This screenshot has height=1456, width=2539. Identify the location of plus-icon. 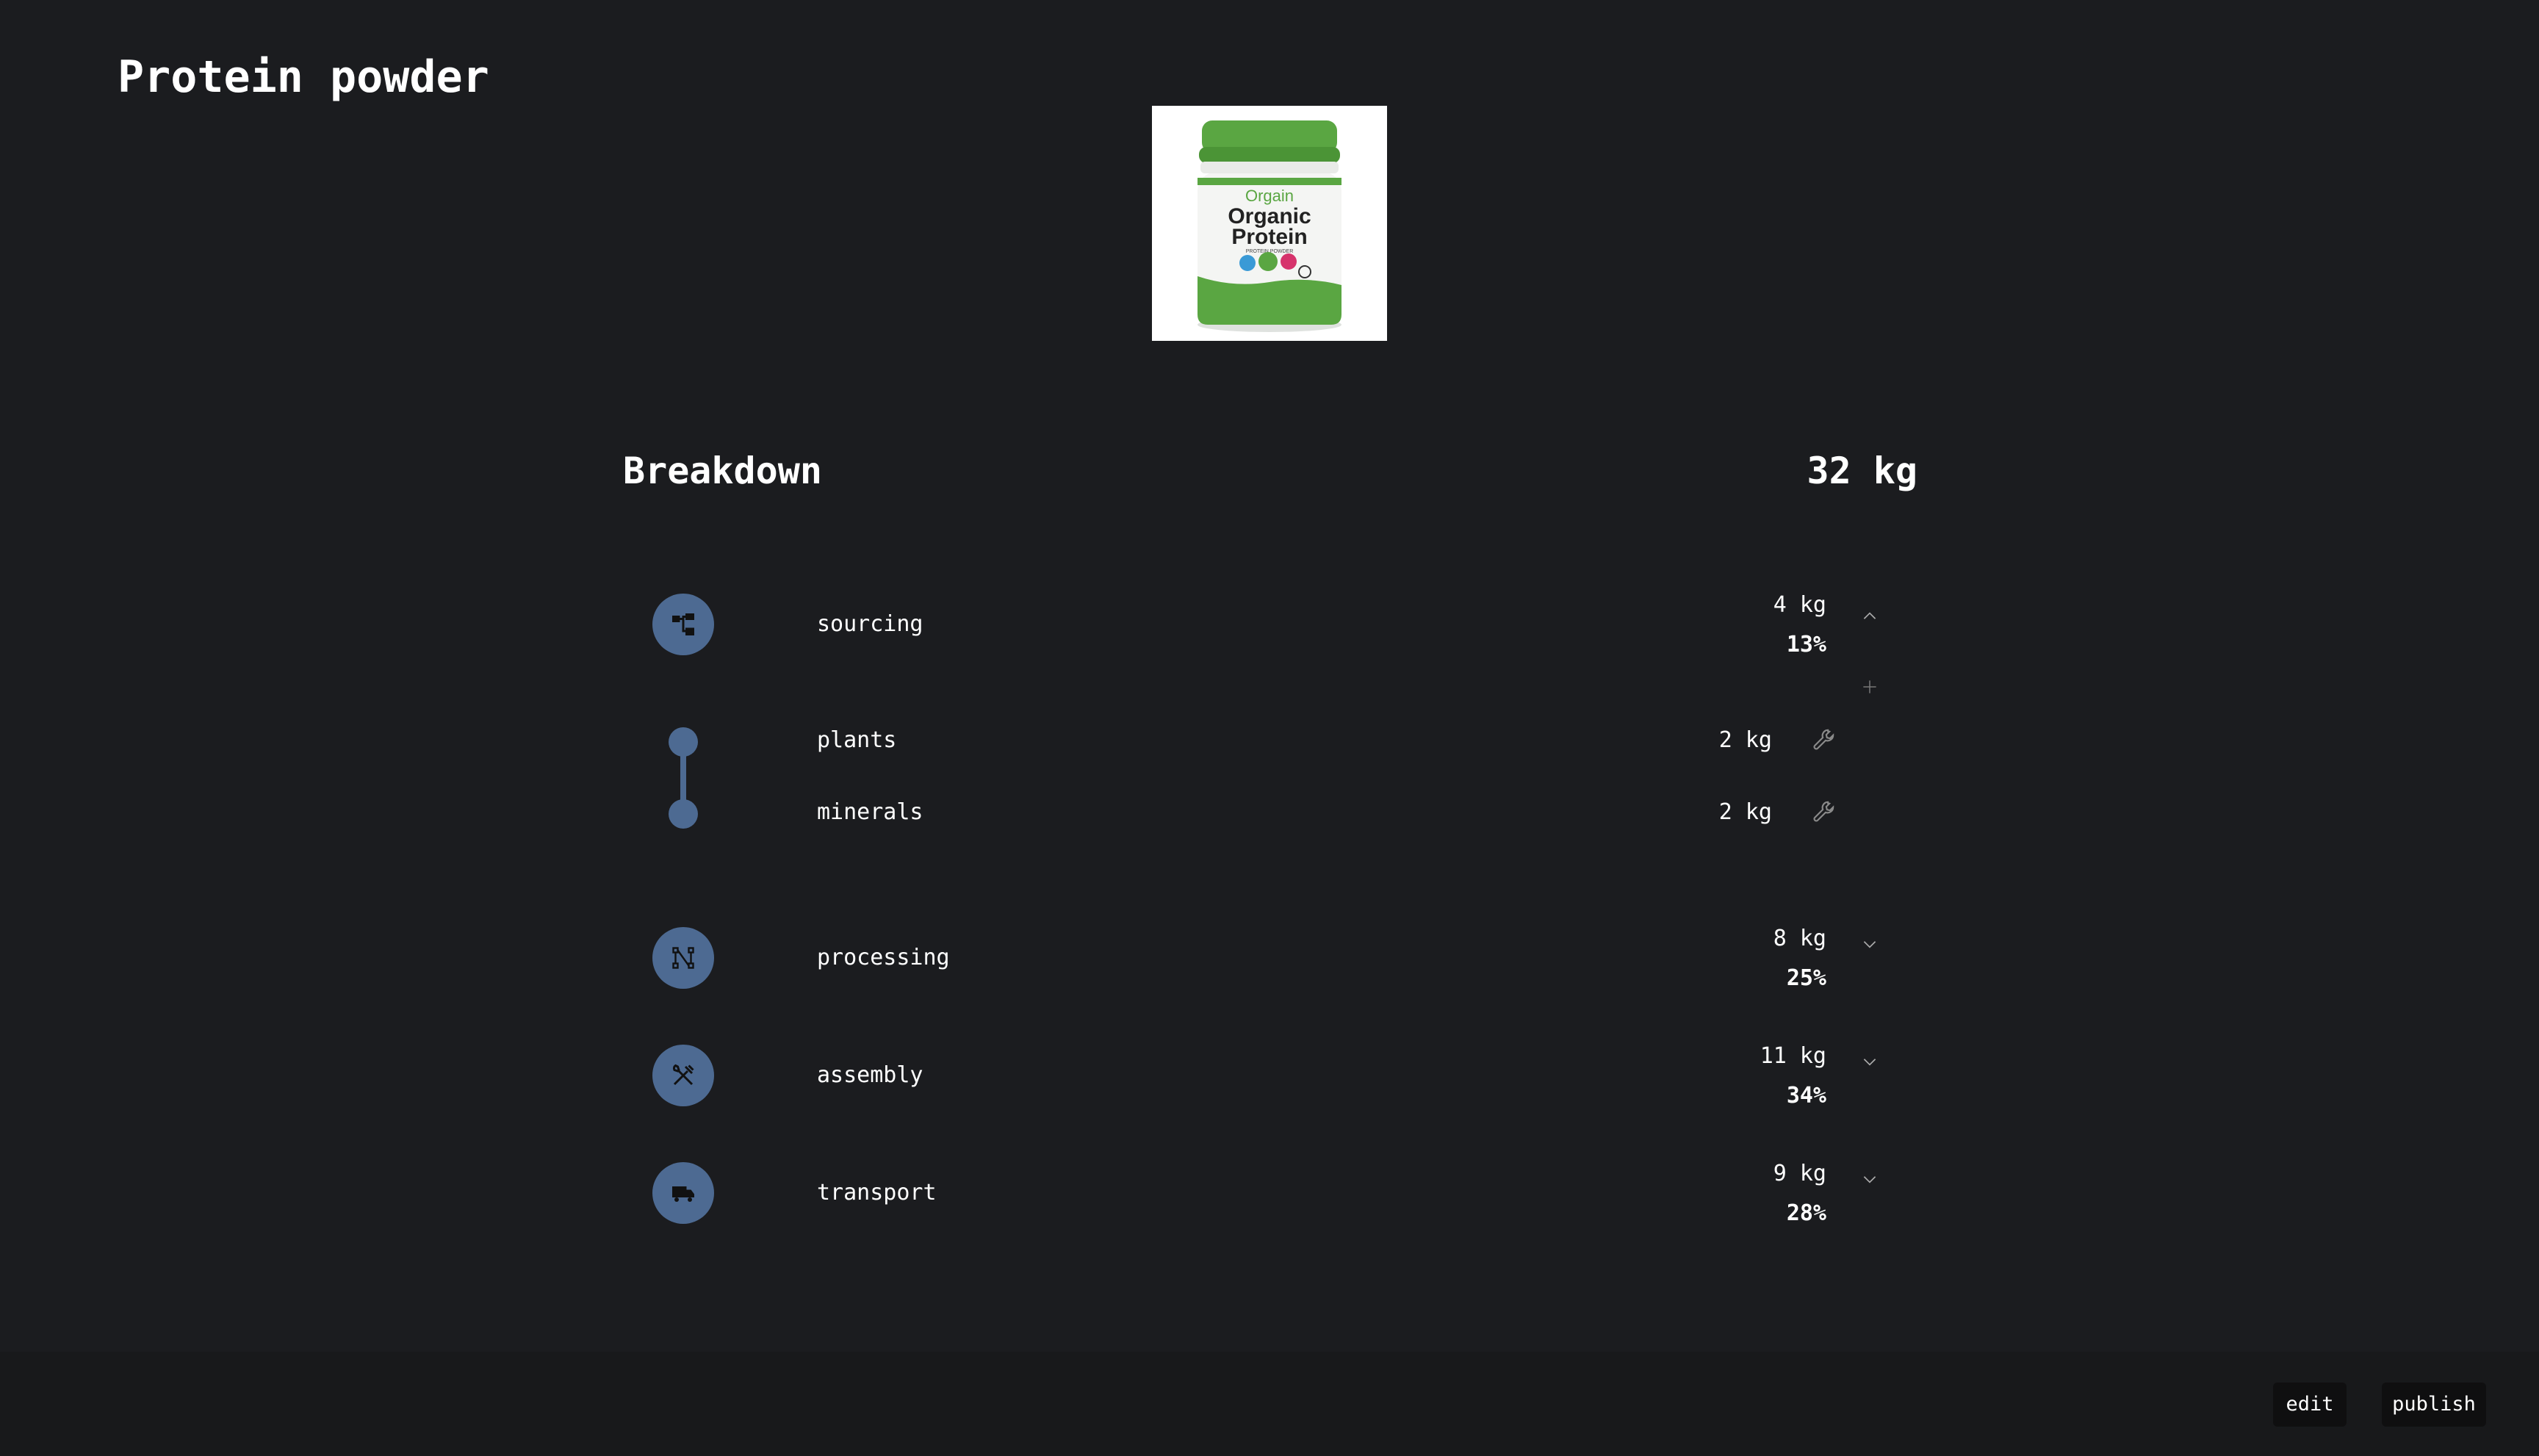
(1869, 686).